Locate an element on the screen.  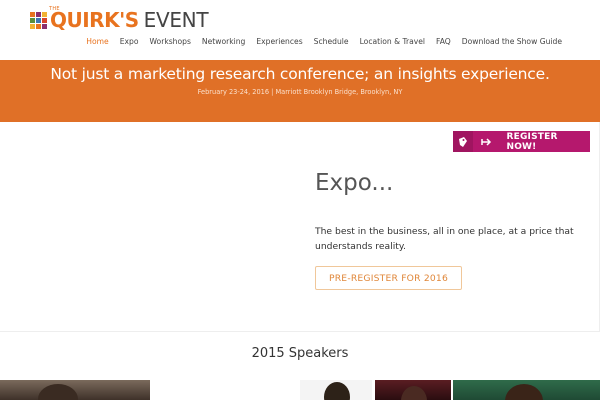
nav-item-faq: FAQ is located at coordinates (443, 43).